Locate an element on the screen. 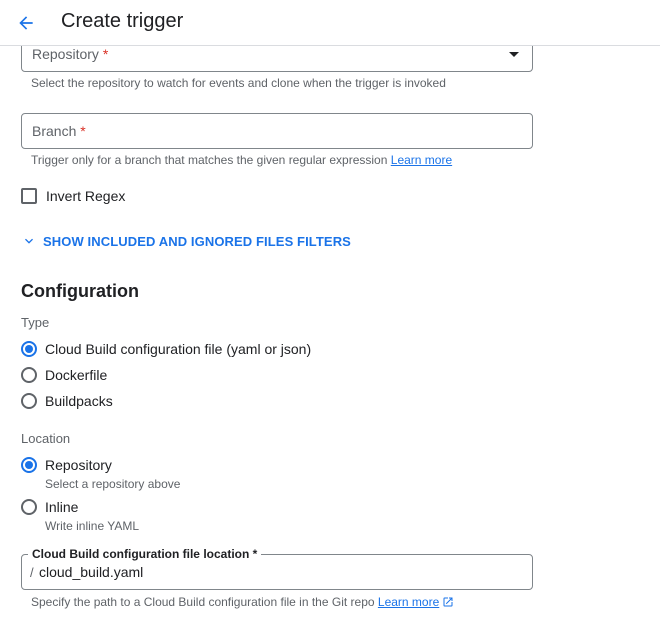  invert-regex-label: Invert Regex is located at coordinates (86, 196).